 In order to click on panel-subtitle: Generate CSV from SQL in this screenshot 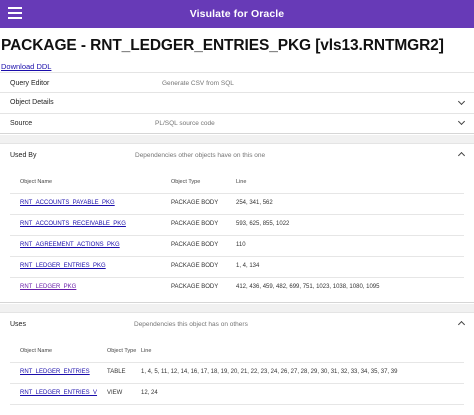, I will do `click(198, 83)`.